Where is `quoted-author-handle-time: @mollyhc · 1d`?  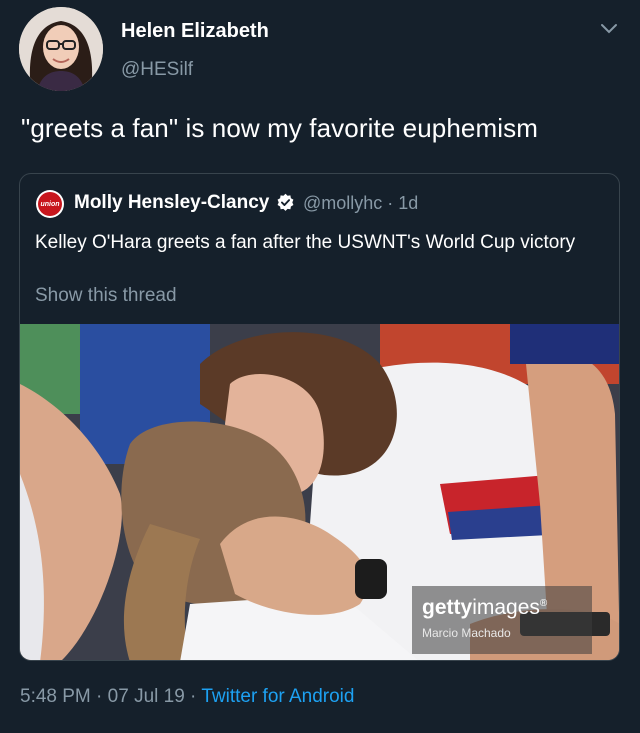 quoted-author-handle-time: @mollyhc · 1d is located at coordinates (361, 203).